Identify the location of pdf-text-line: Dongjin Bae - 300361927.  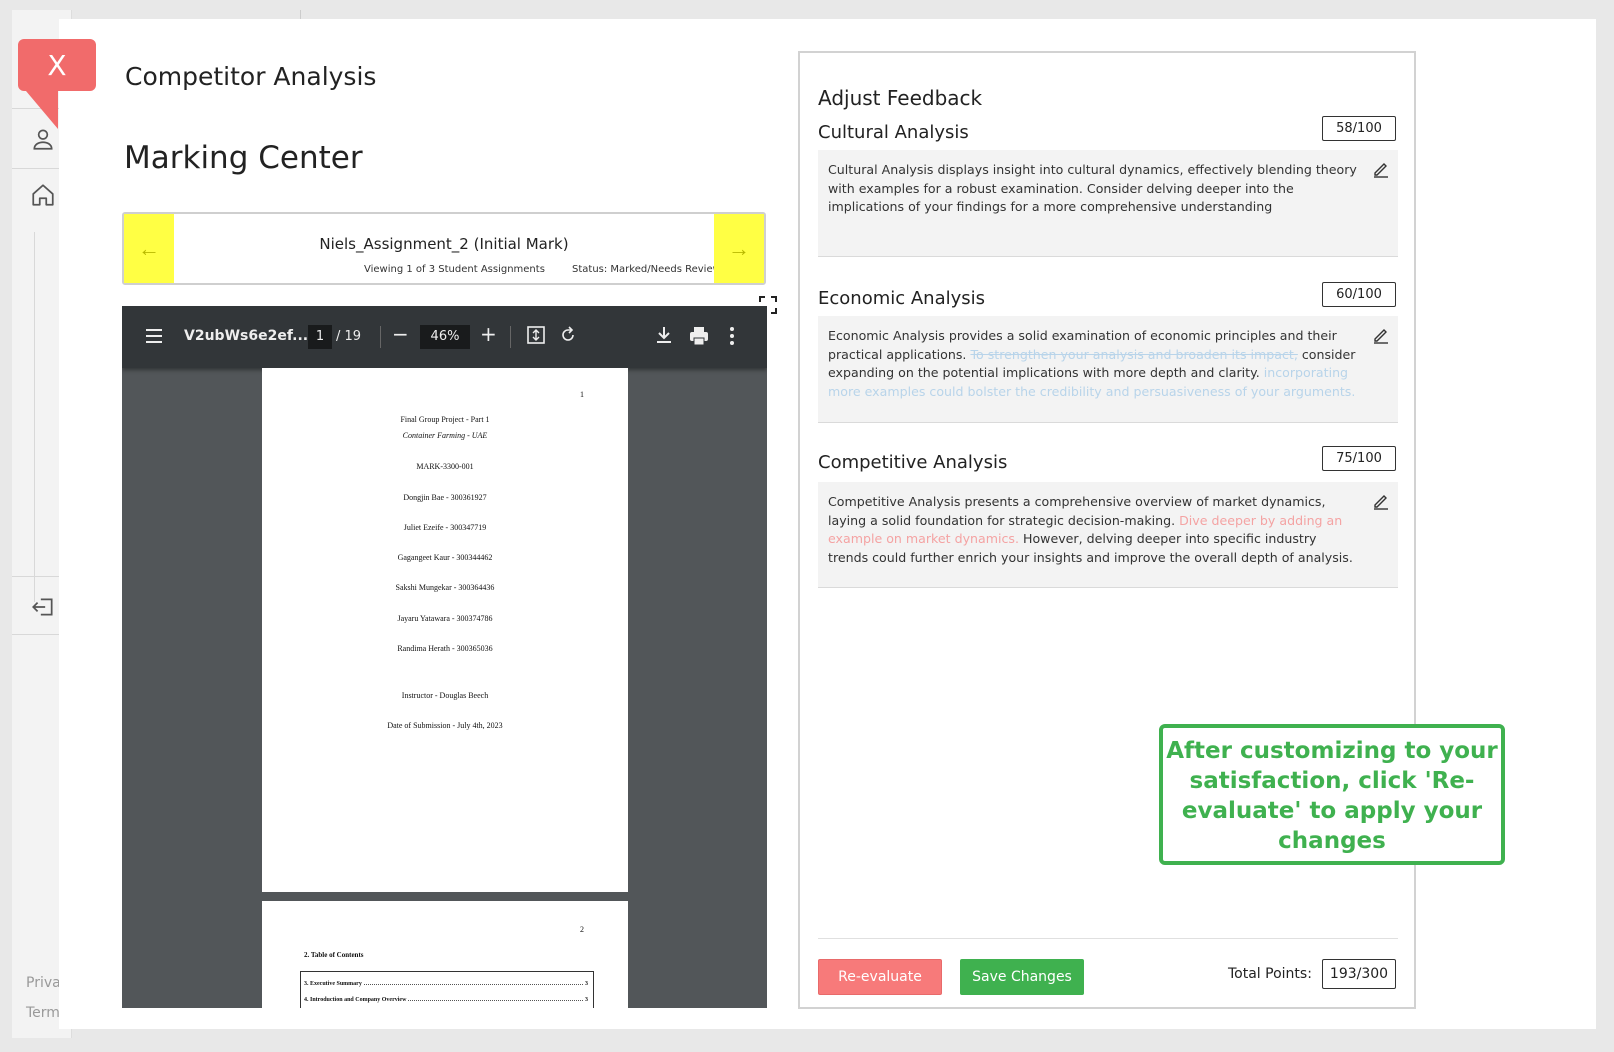
(445, 497).